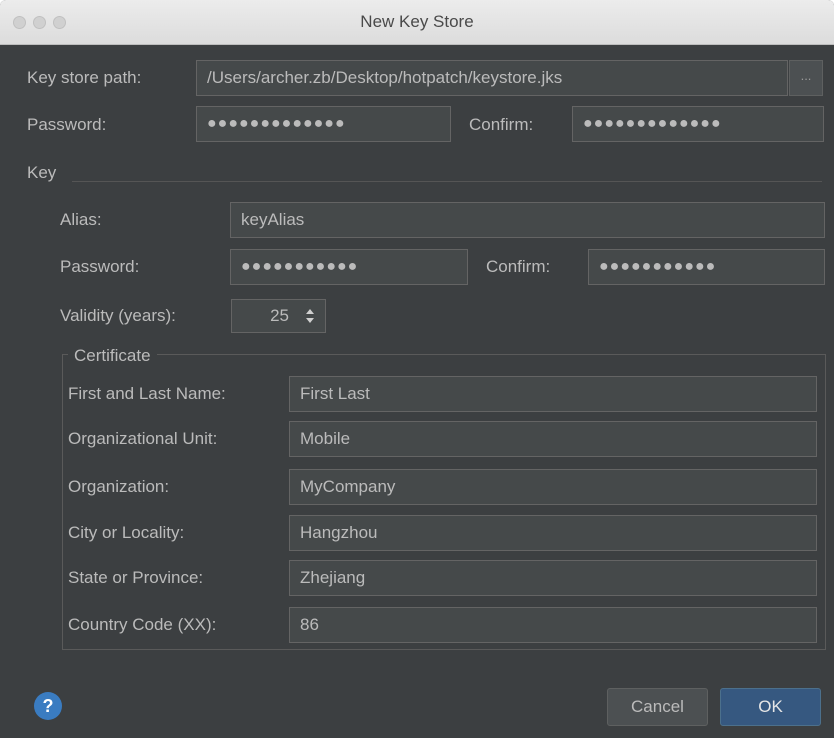  What do you see at coordinates (553, 625) in the screenshot?
I see `country-code-input: 86` at bounding box center [553, 625].